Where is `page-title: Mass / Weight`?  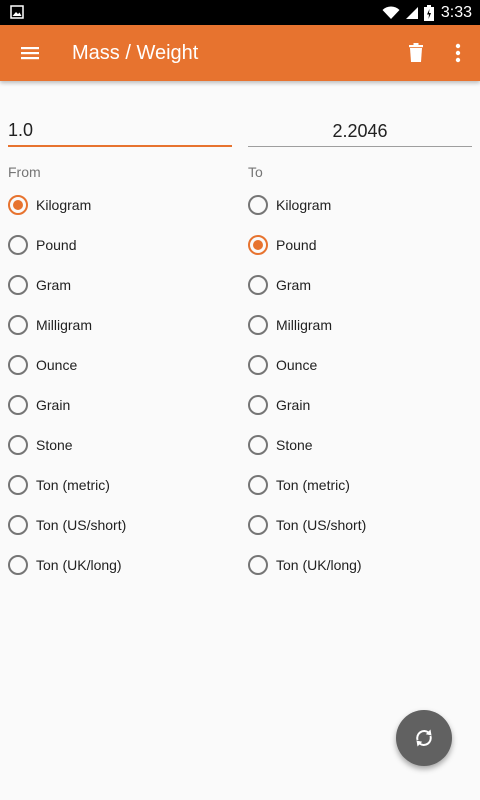
page-title: Mass / Weight is located at coordinates (135, 53).